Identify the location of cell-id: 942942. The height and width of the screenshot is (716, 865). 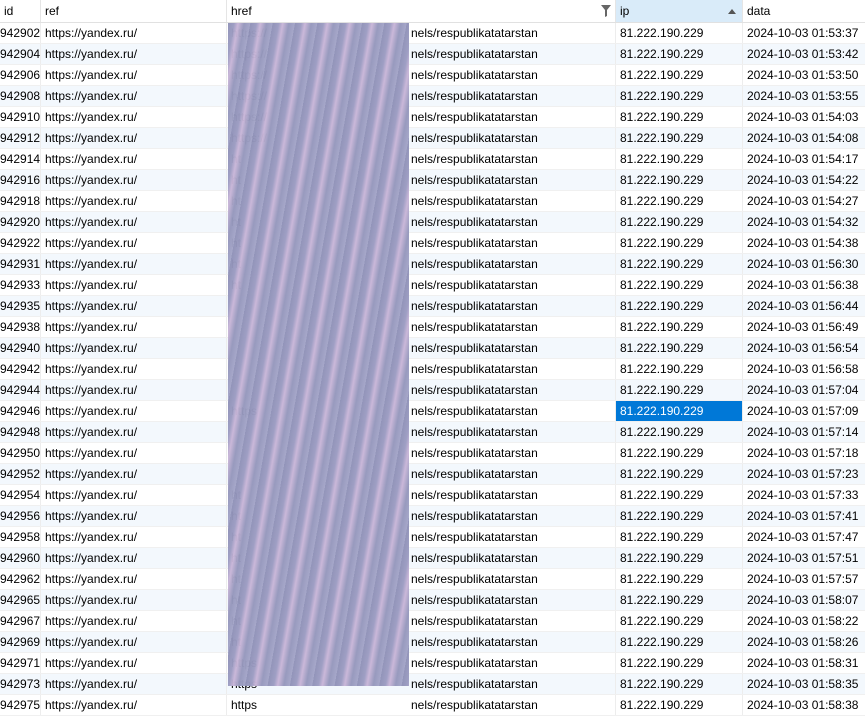
(20, 369).